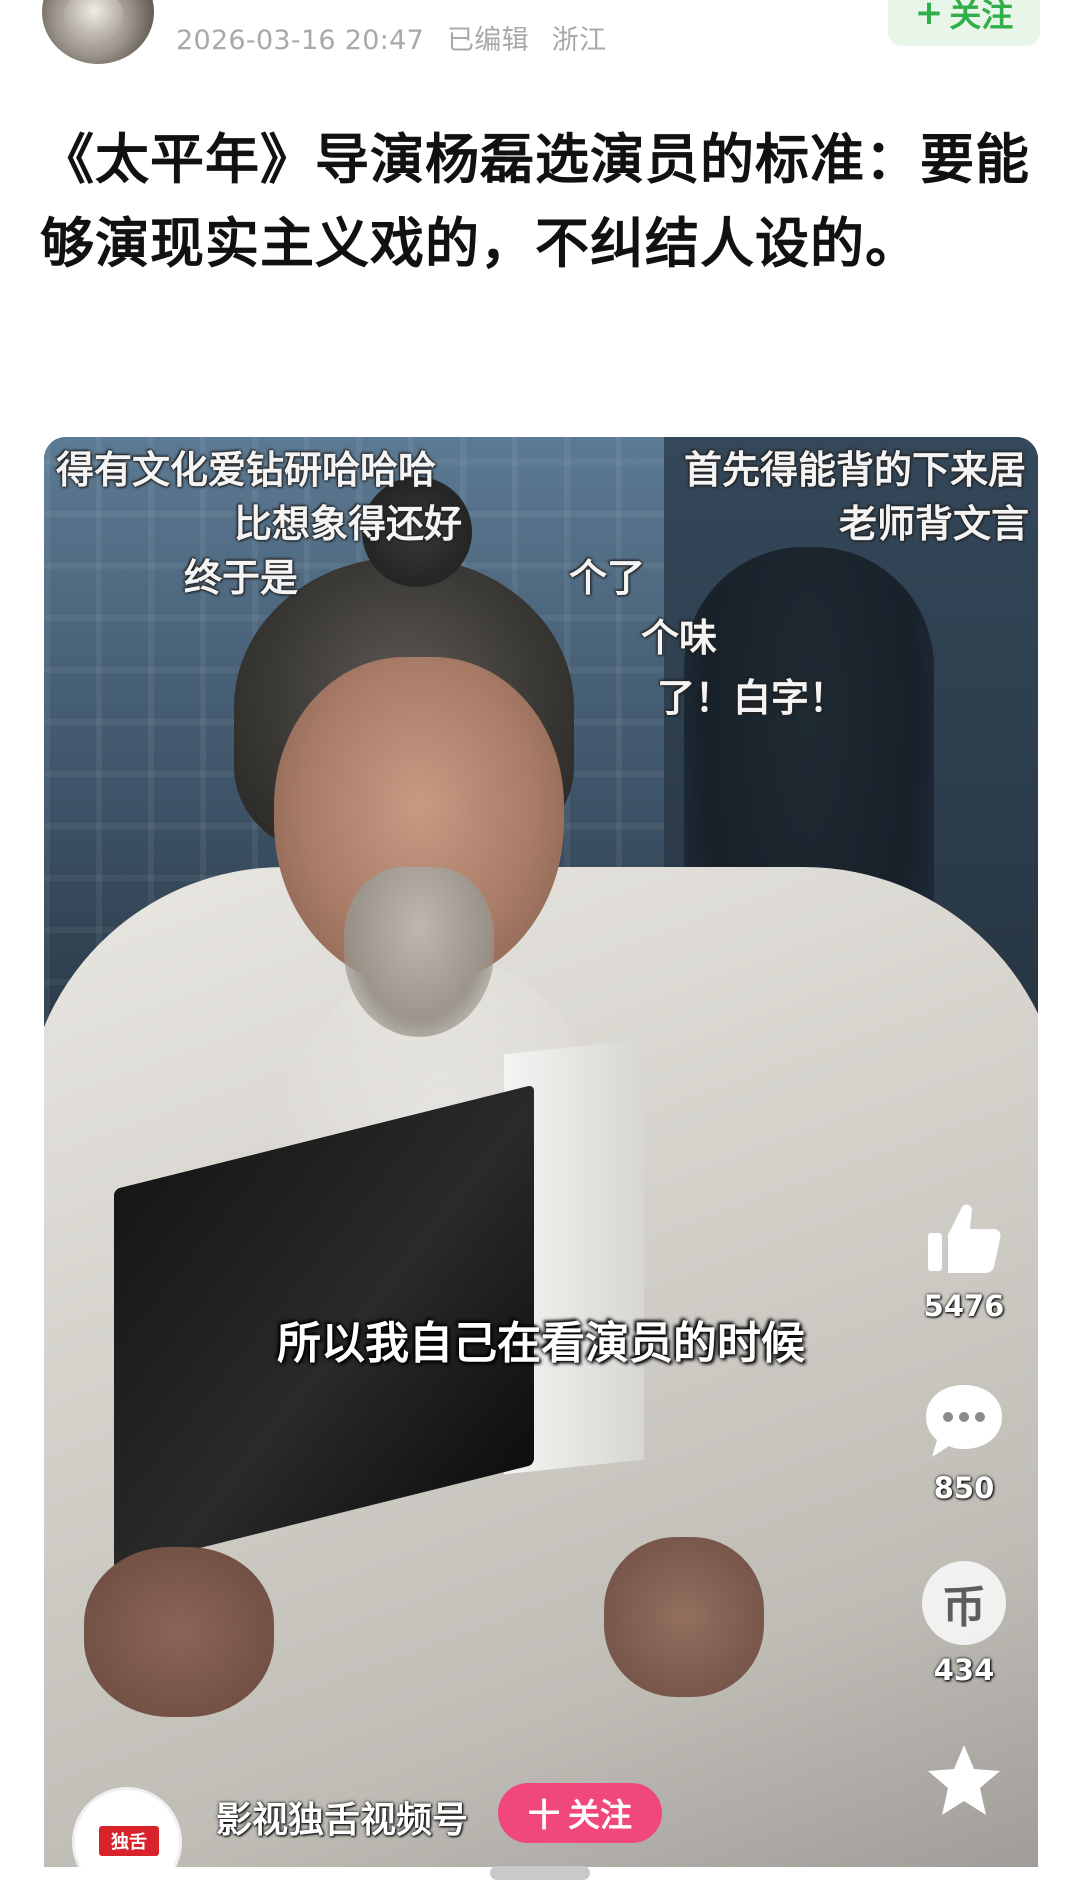 Image resolution: width=1080 pixels, height=1882 pixels. What do you see at coordinates (929, 16) in the screenshot?
I see `plus-icon: +` at bounding box center [929, 16].